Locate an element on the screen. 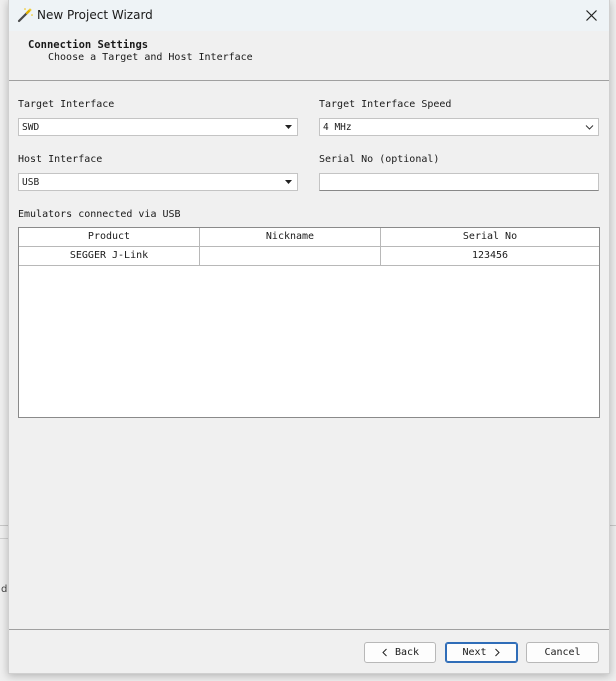 The width and height of the screenshot is (616, 681). cancel-button-label: Cancel is located at coordinates (562, 652).